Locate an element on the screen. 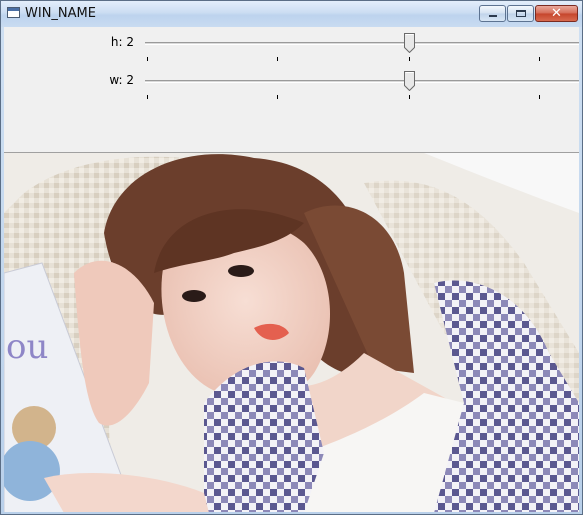 This screenshot has height=515, width=583. close-icon: ✕ is located at coordinates (556, 13).